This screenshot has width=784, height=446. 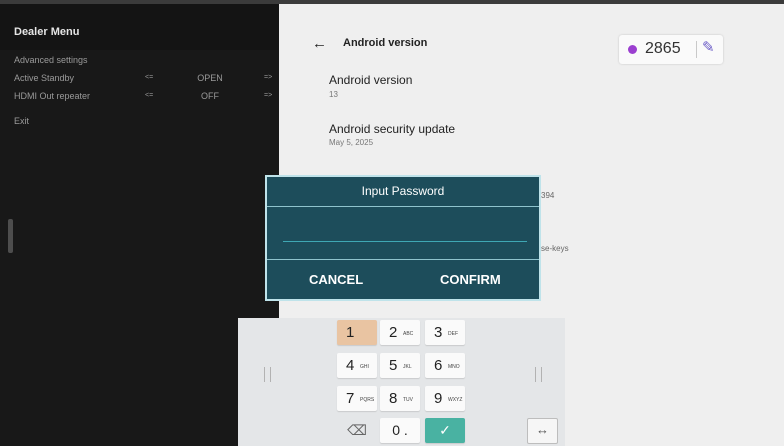 I want to click on key-5: 5 JKL, so click(x=400, y=365).